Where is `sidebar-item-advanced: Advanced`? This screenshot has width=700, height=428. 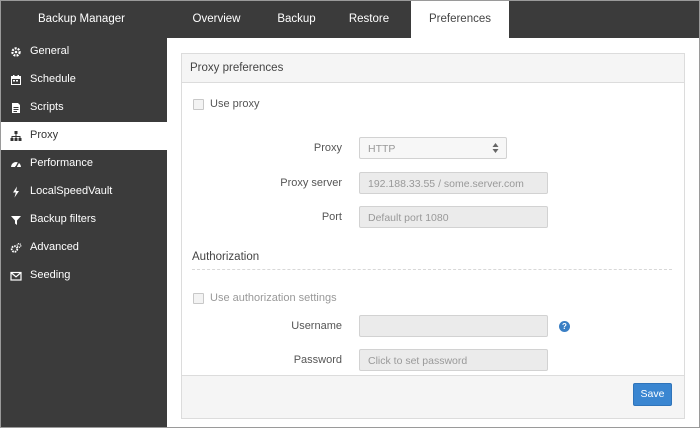 sidebar-item-advanced: Advanced is located at coordinates (84, 248).